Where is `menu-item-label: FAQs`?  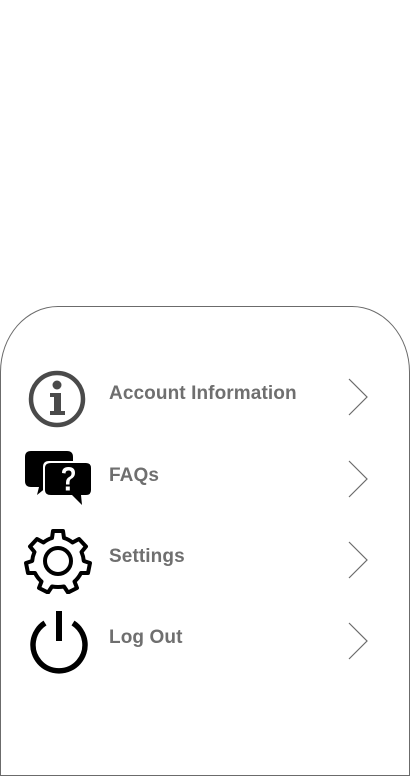 menu-item-label: FAQs is located at coordinates (134, 475).